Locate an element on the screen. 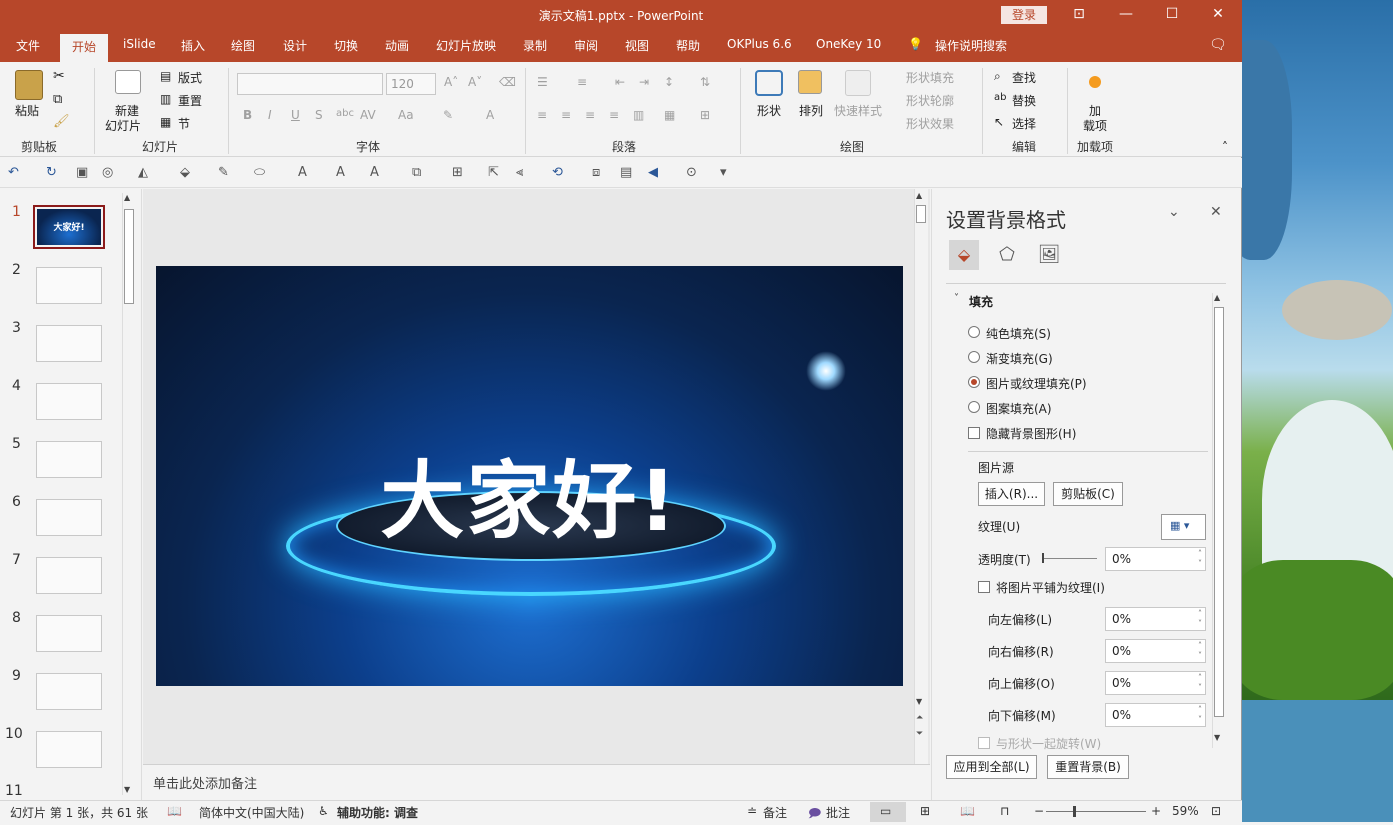  close-button: ✕ is located at coordinates (1218, 14).